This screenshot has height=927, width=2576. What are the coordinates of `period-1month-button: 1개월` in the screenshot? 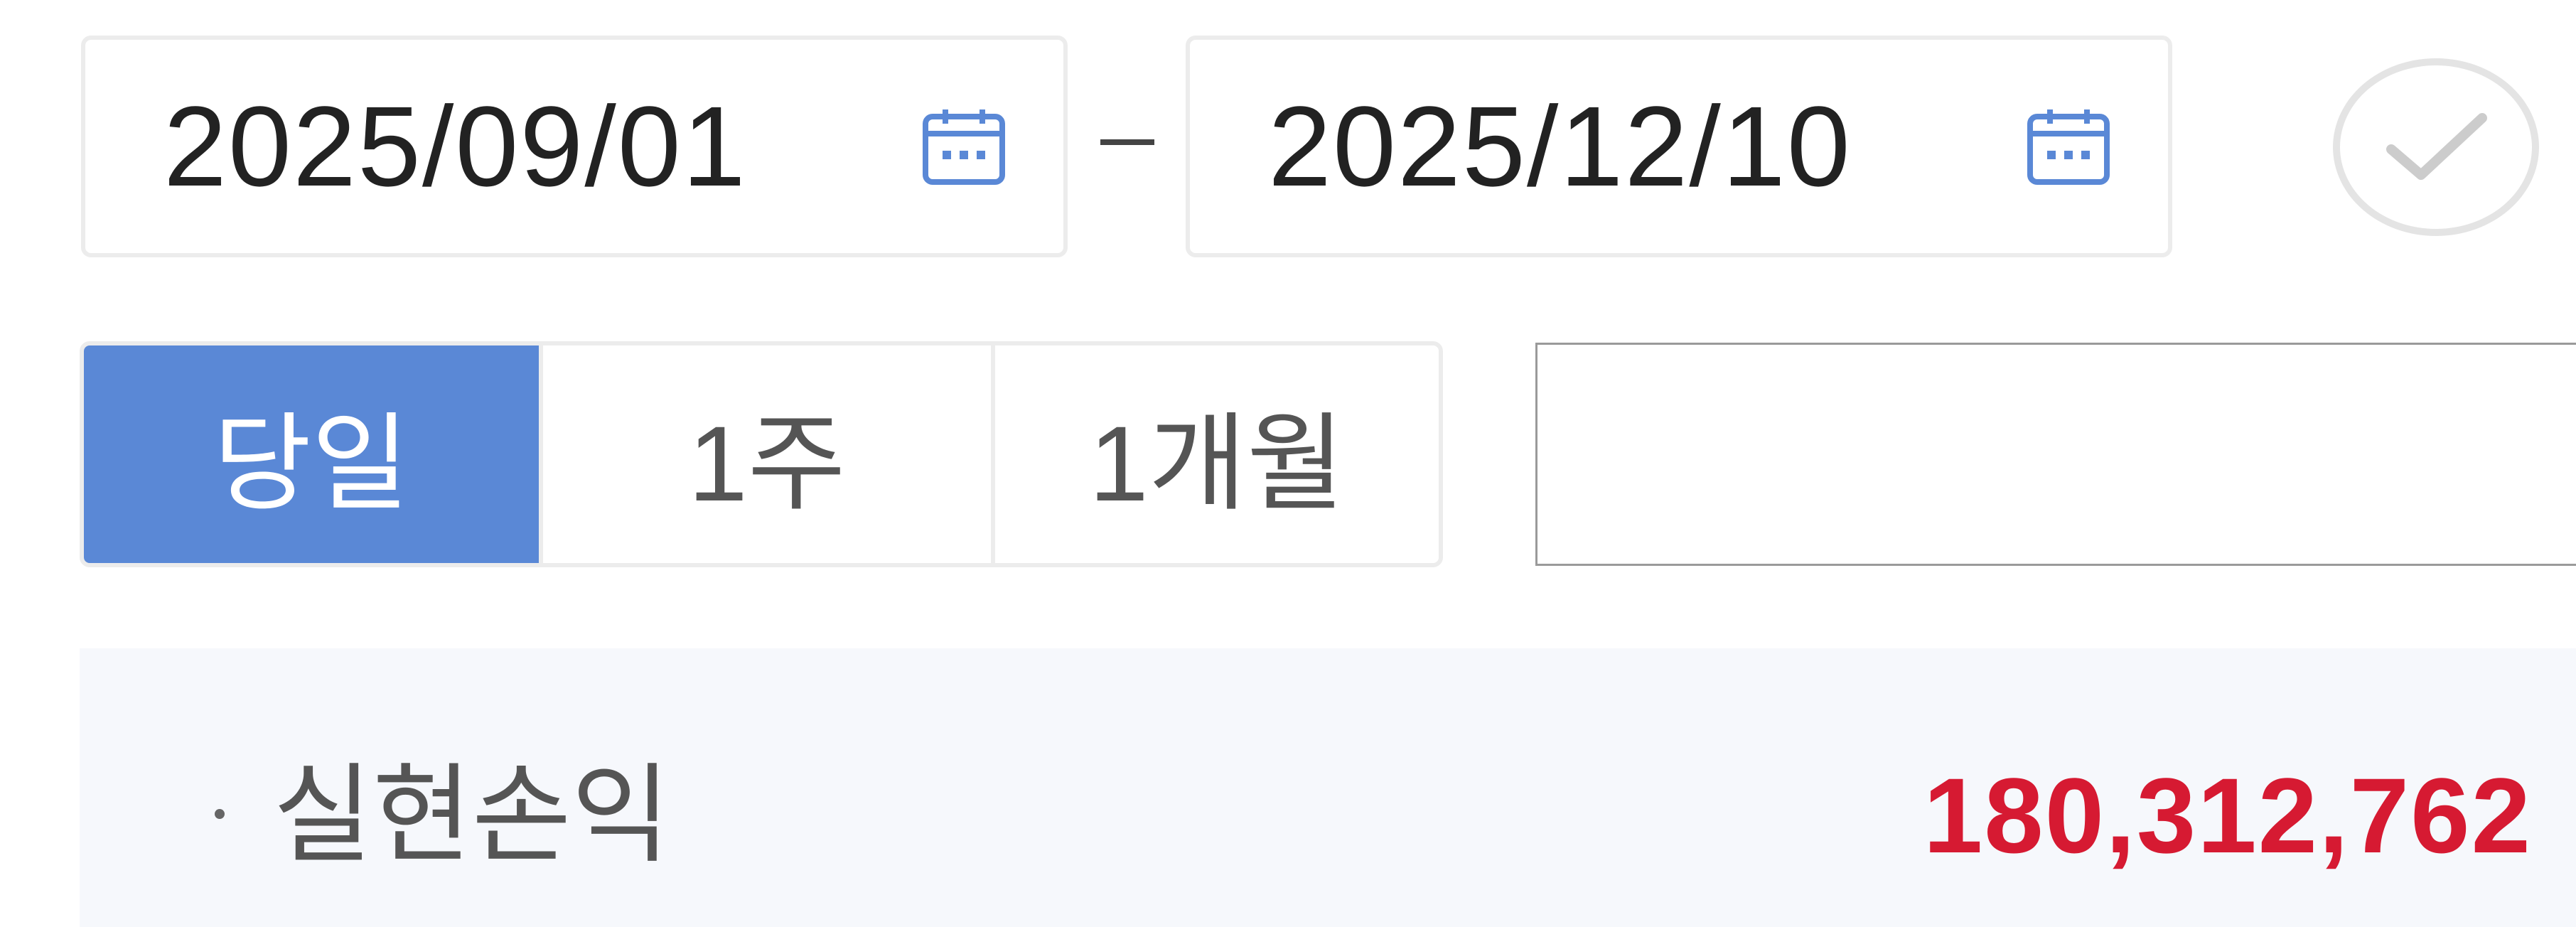 It's located at (1215, 454).